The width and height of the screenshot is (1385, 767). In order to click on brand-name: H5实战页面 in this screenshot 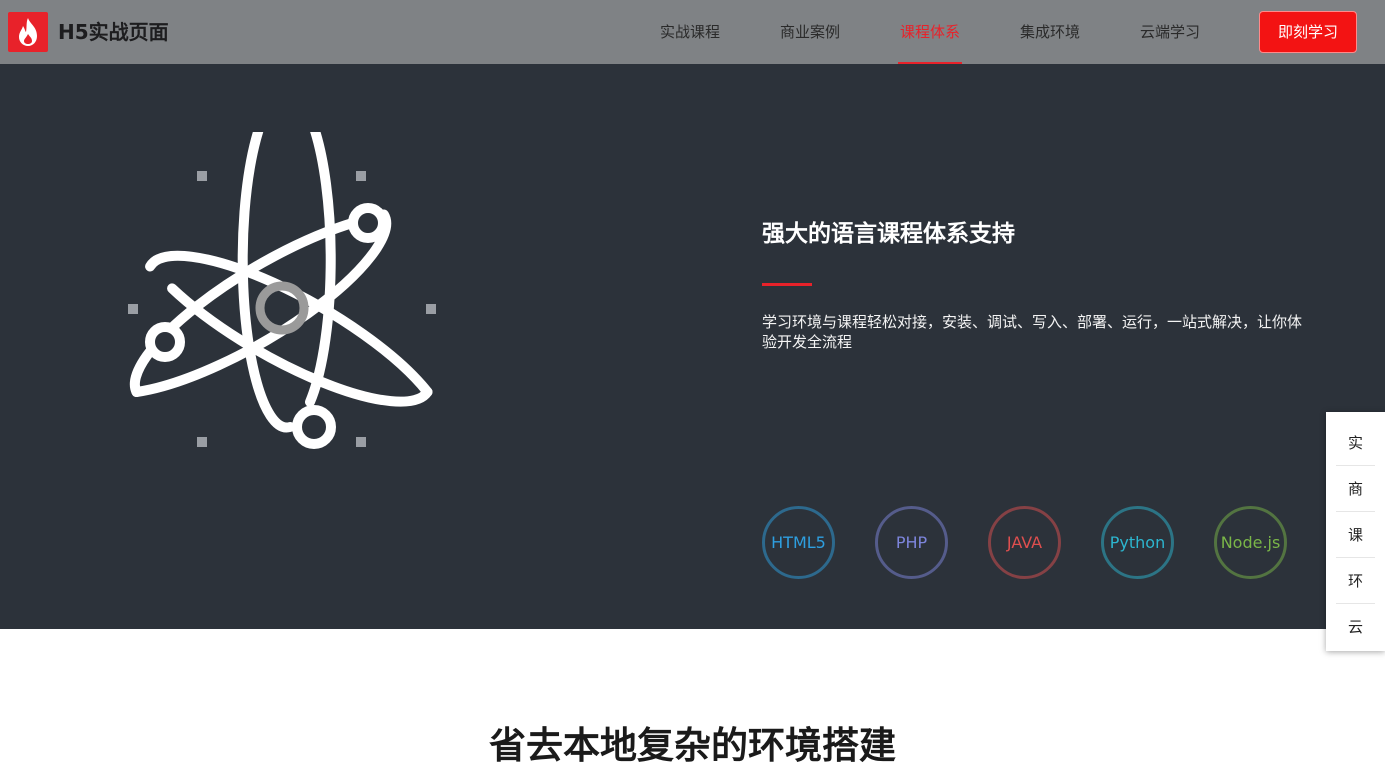, I will do `click(113, 32)`.